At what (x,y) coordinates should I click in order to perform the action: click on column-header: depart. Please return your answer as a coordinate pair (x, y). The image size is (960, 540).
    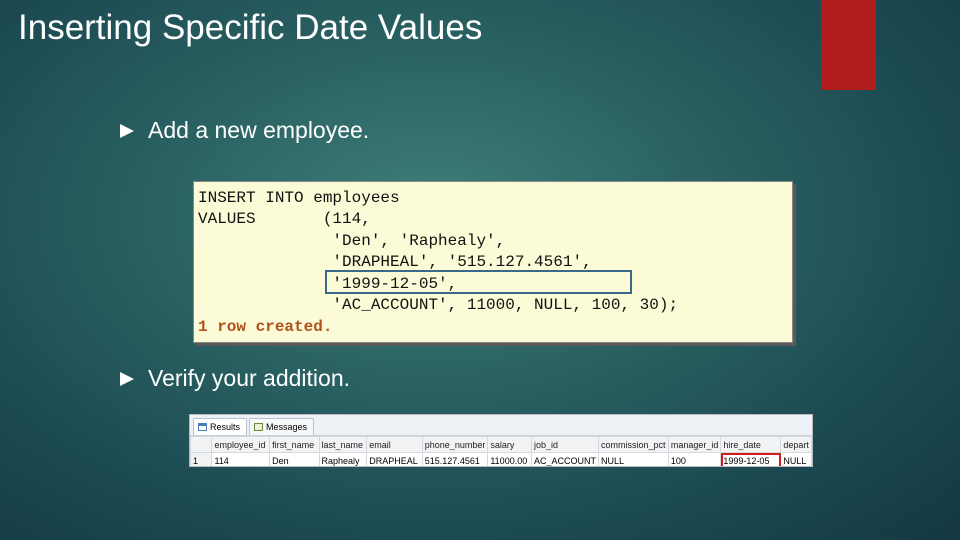
    Looking at the image, I should click on (796, 444).